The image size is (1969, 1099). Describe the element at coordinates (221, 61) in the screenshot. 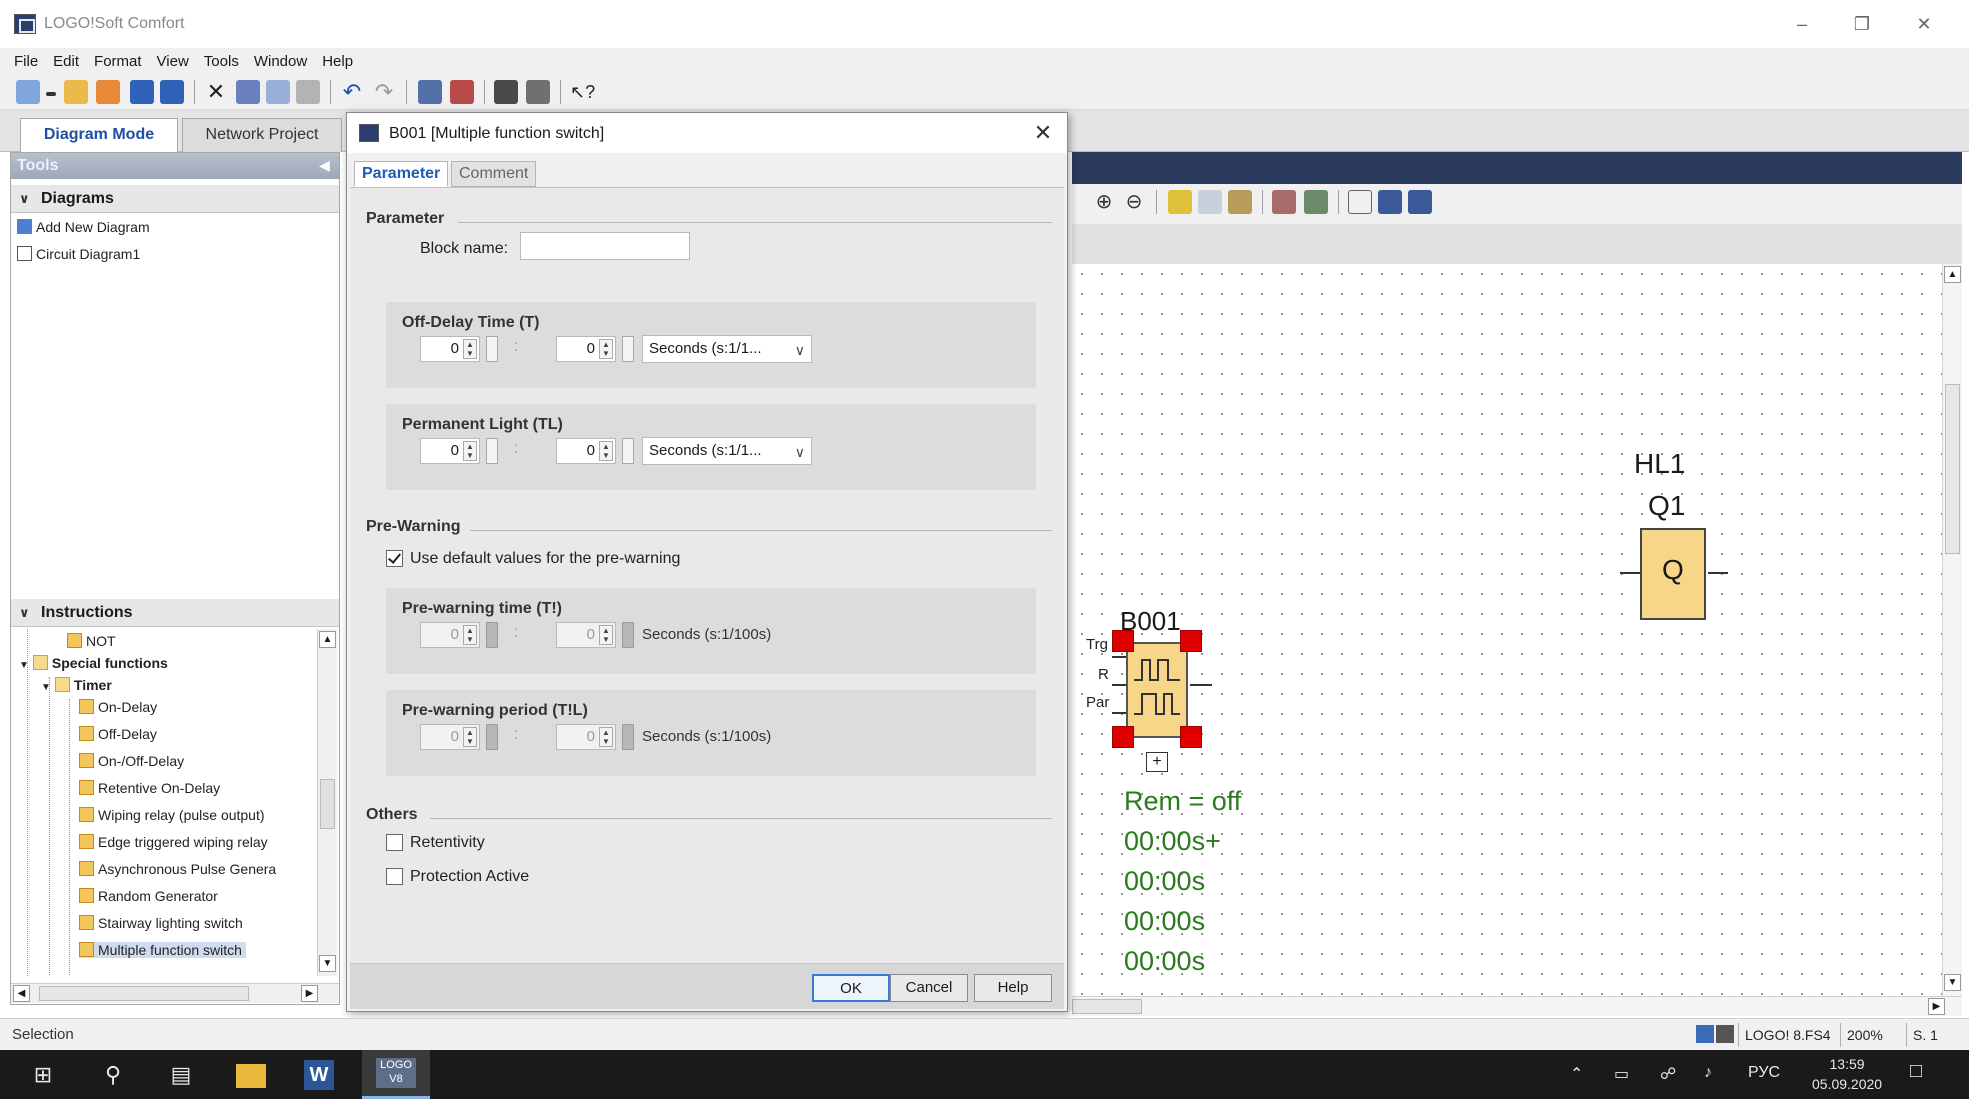

I see `menu-tools: Tools` at that location.